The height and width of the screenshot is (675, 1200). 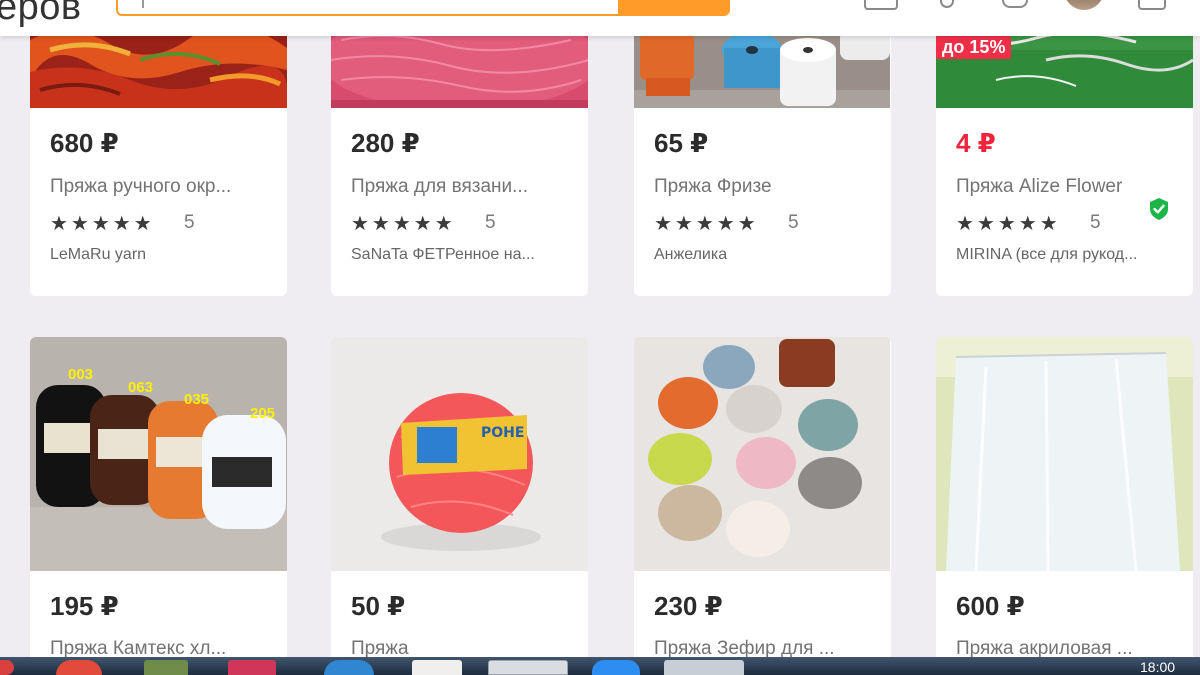 I want to click on start-button, so click(x=7, y=667).